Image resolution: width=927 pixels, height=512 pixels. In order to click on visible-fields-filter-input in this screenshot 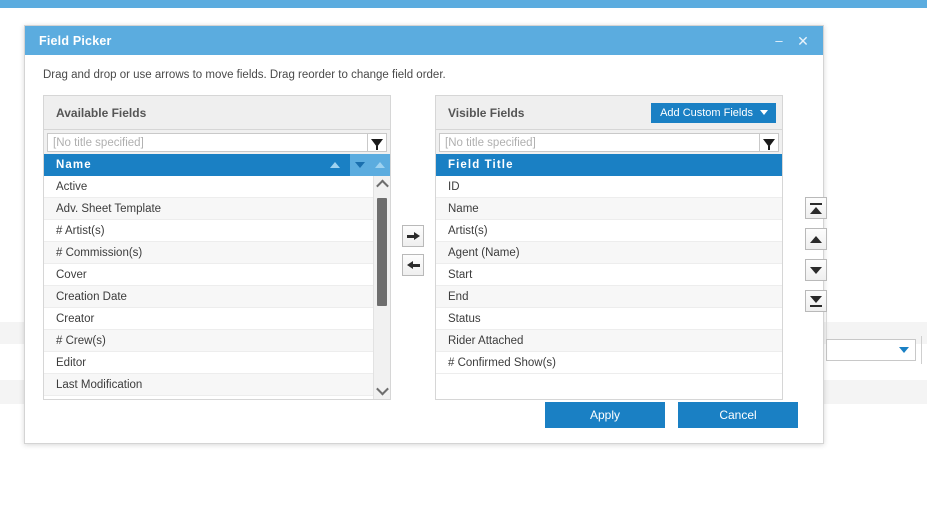, I will do `click(599, 142)`.